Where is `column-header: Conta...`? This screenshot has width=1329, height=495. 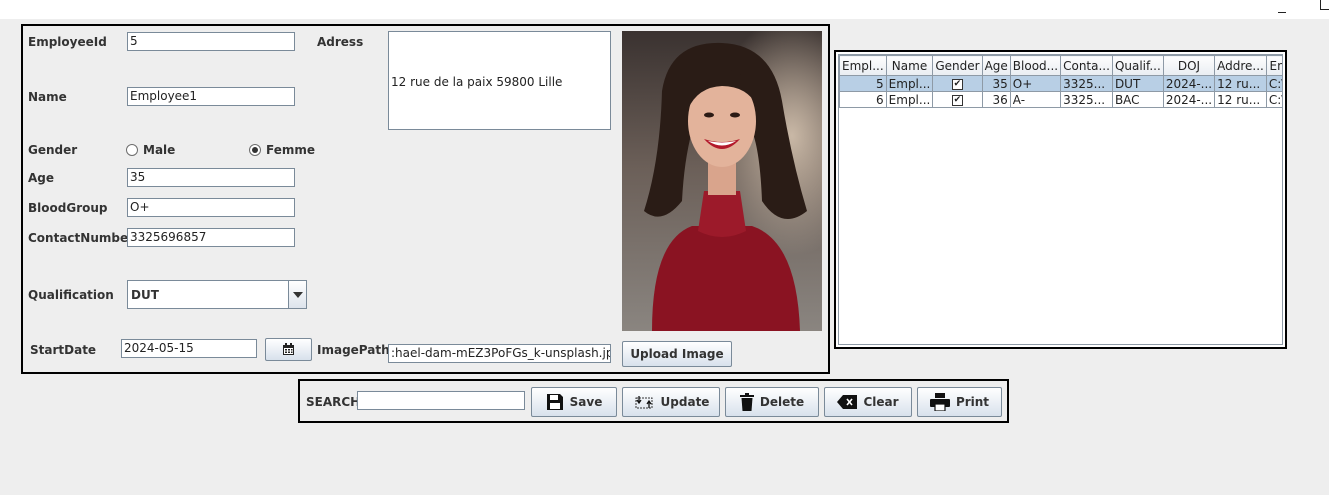
column-header: Conta... is located at coordinates (1086, 65).